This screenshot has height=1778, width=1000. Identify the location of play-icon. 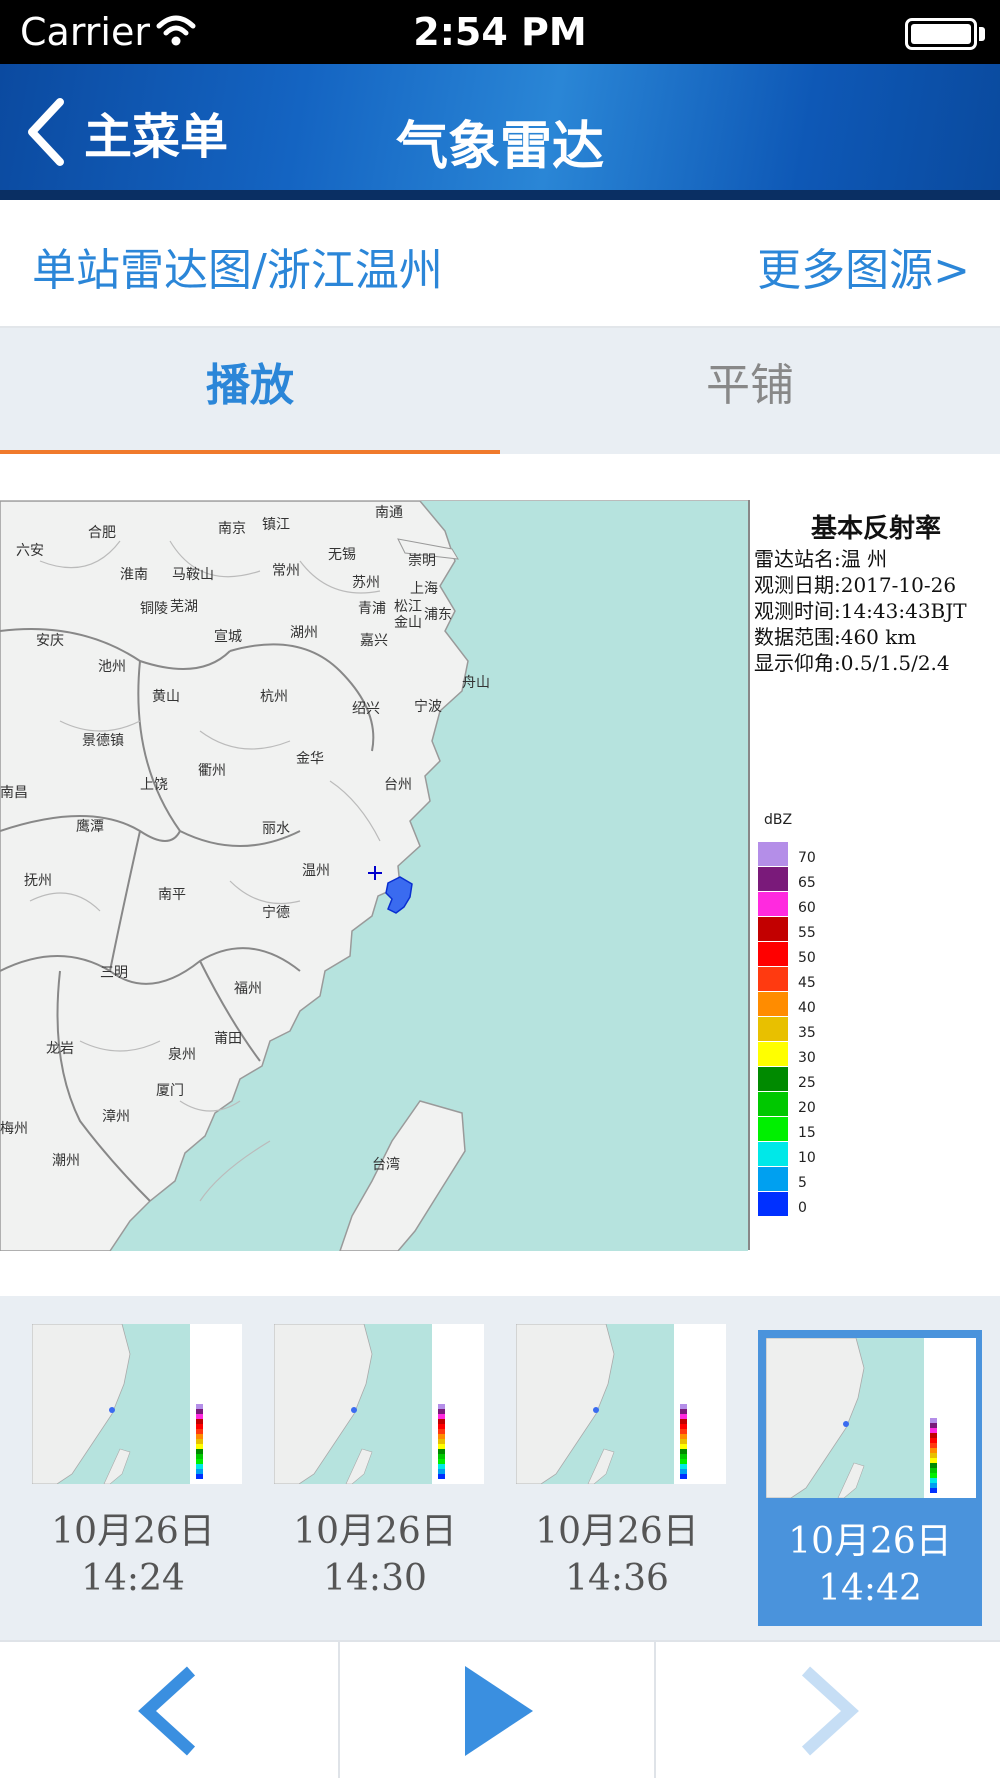
(499, 1711).